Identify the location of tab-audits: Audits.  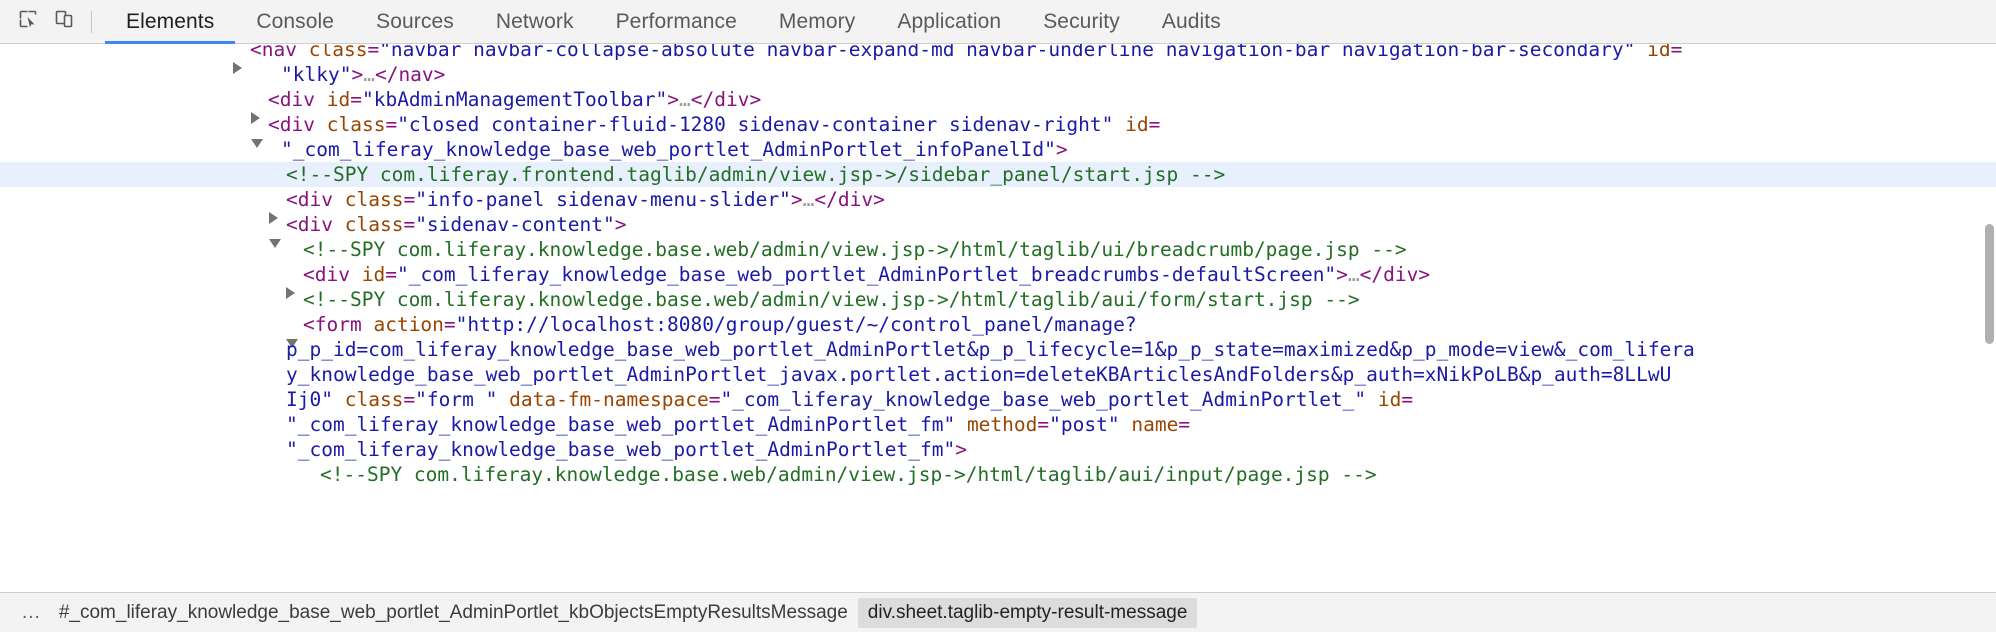
(1191, 22).